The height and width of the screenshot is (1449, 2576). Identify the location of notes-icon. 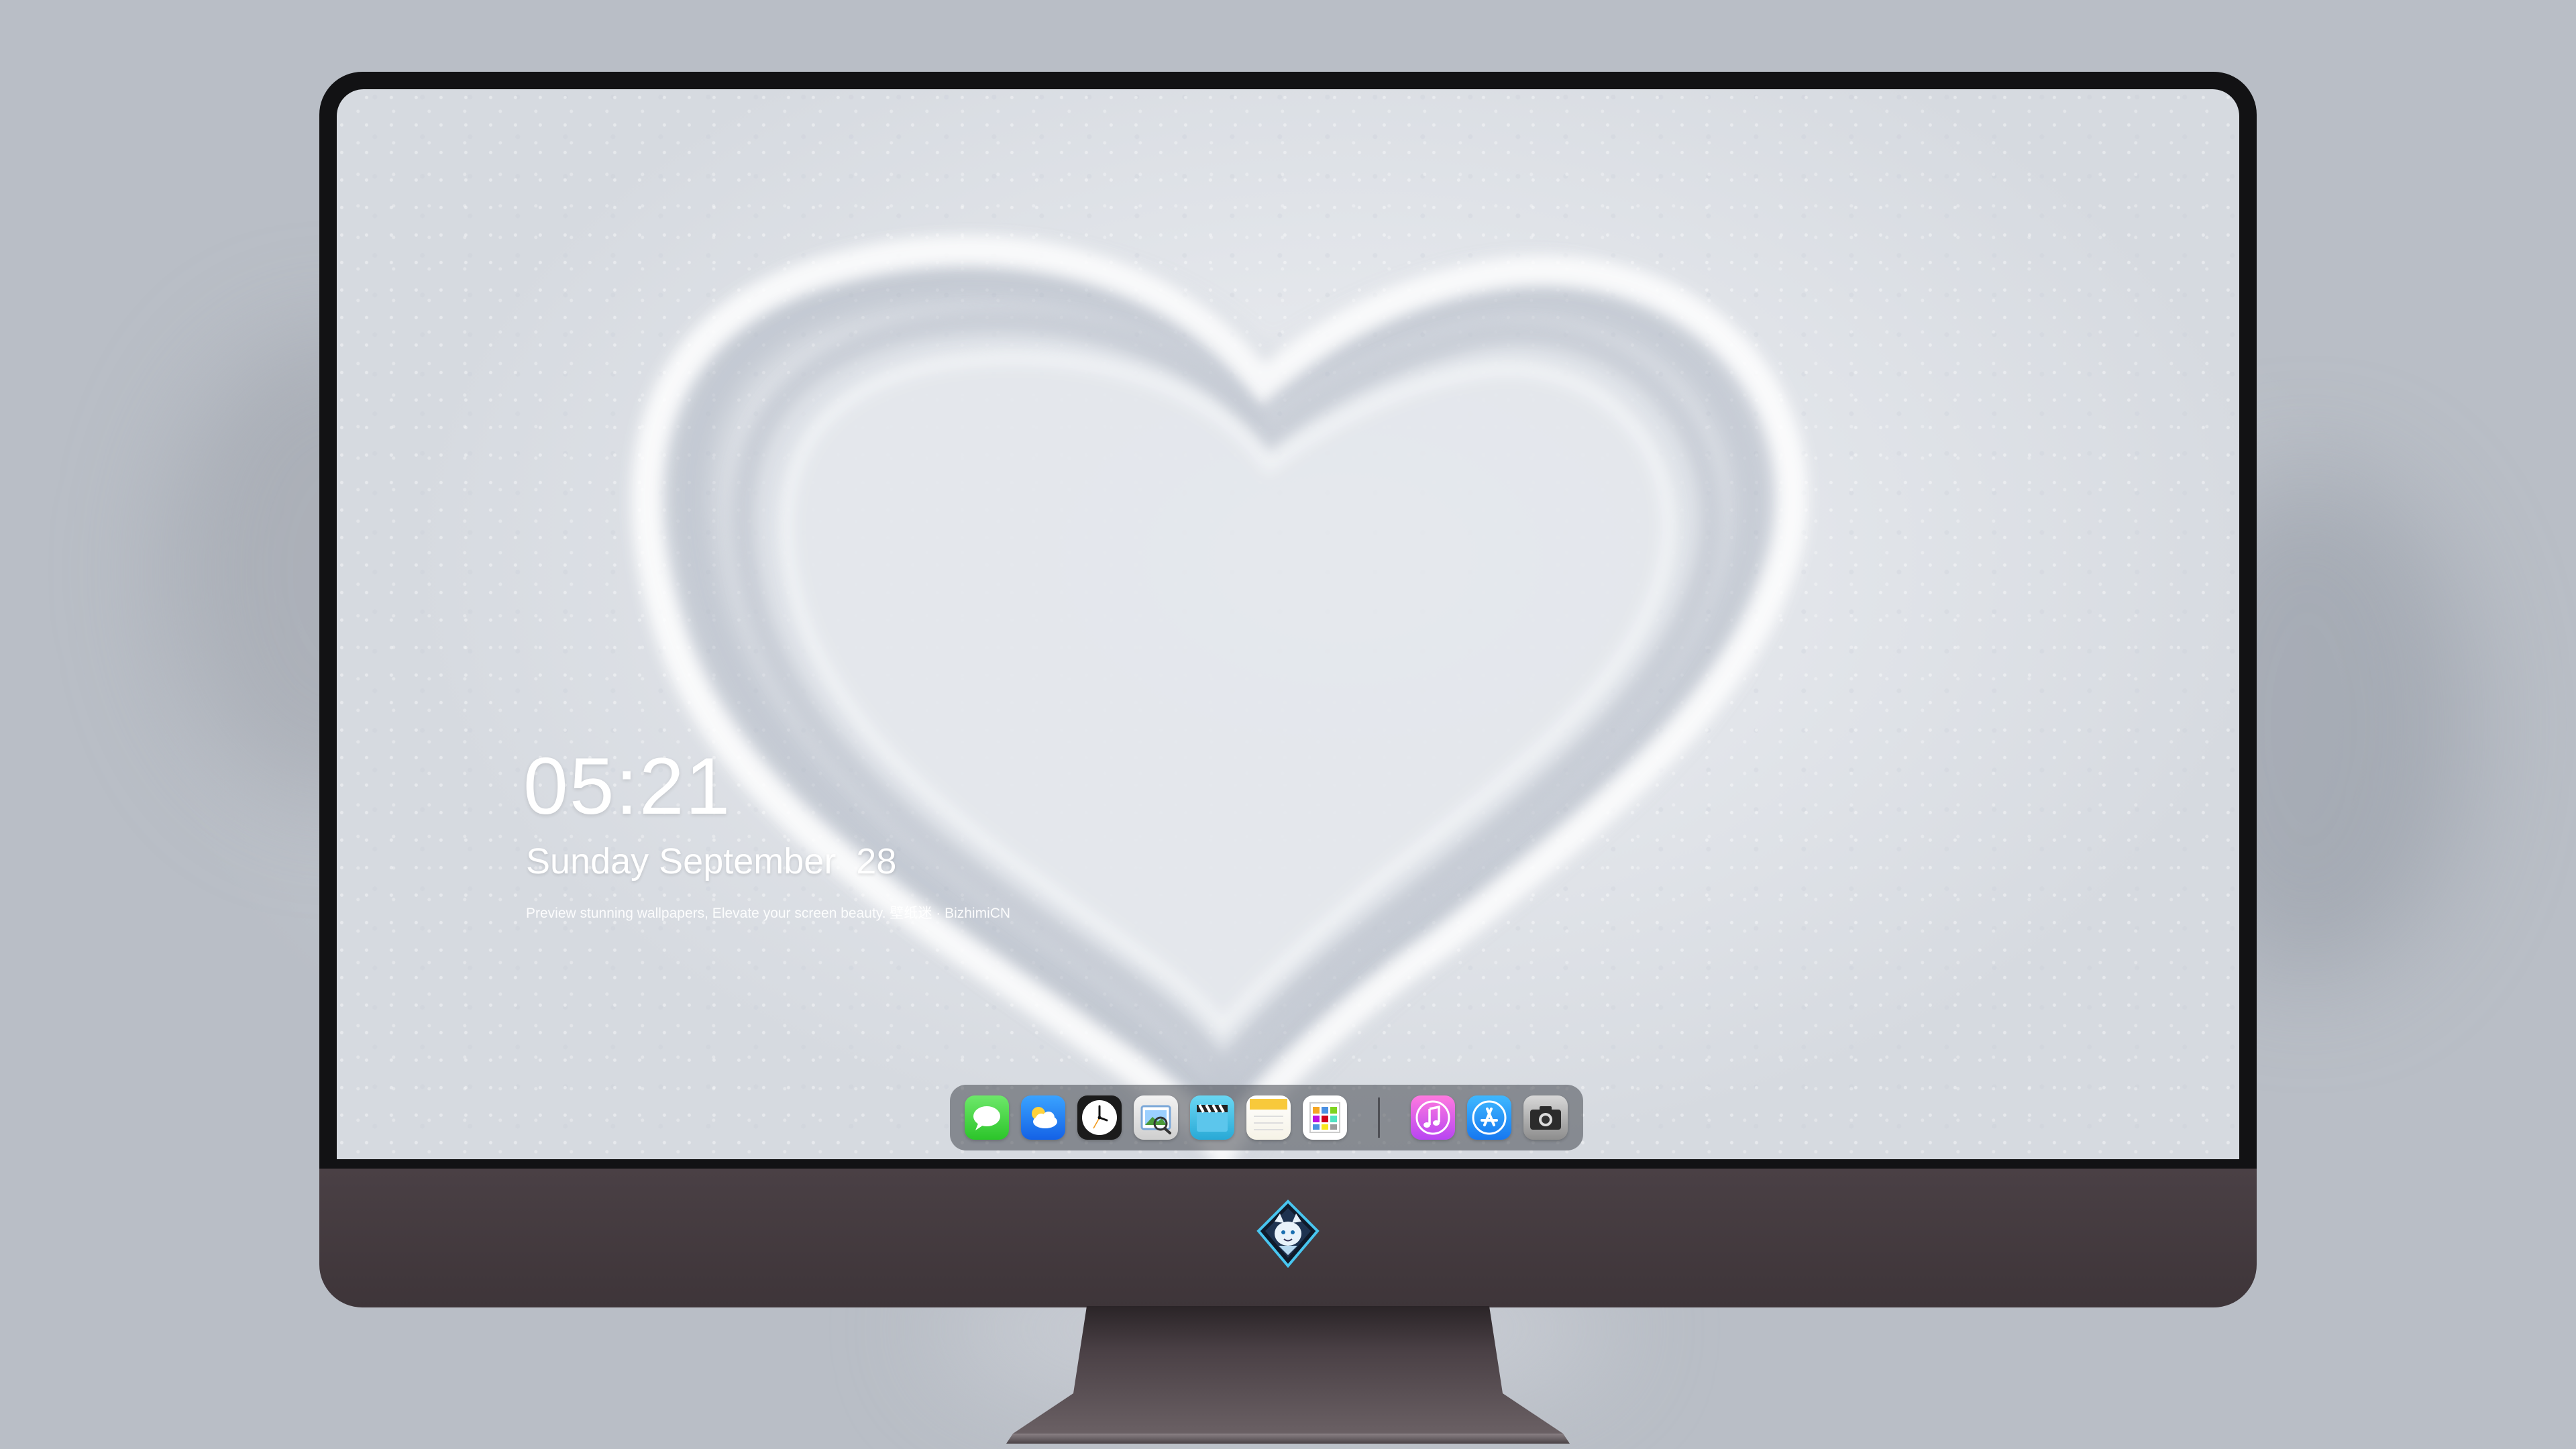
(1268, 1117).